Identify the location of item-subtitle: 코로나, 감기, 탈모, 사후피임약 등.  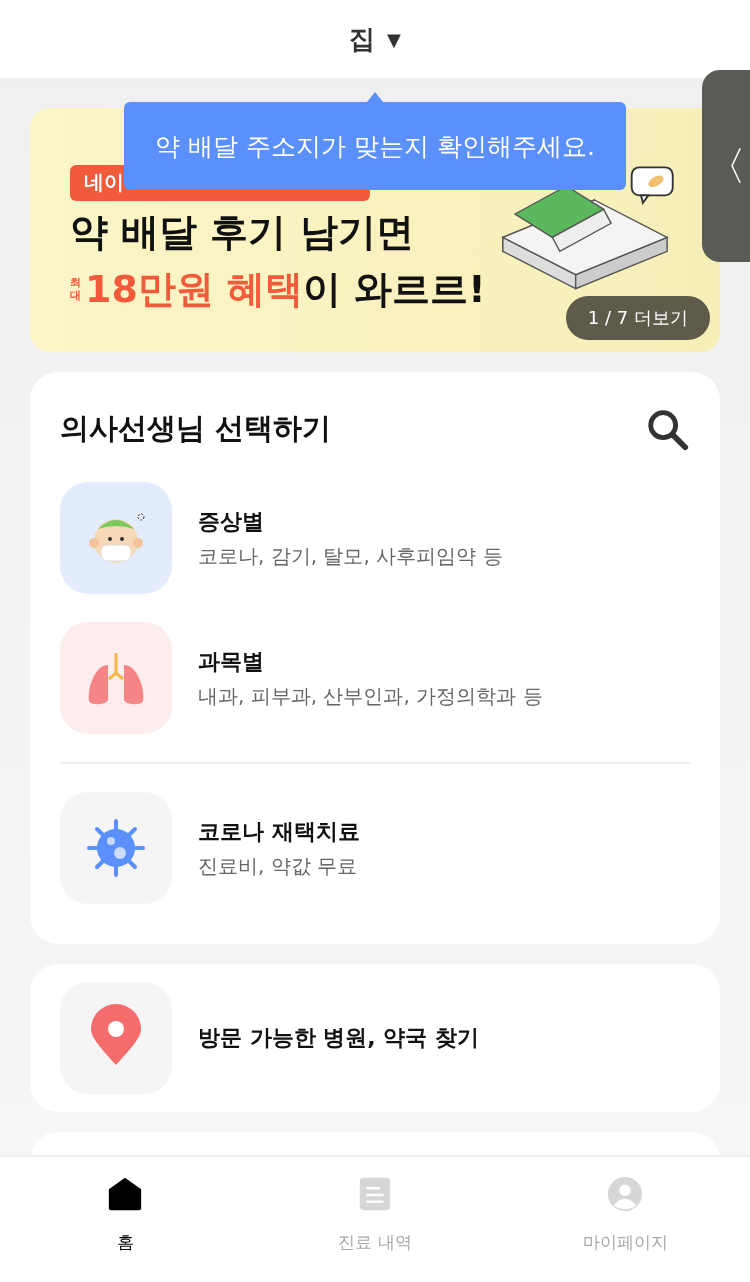
(350, 556).